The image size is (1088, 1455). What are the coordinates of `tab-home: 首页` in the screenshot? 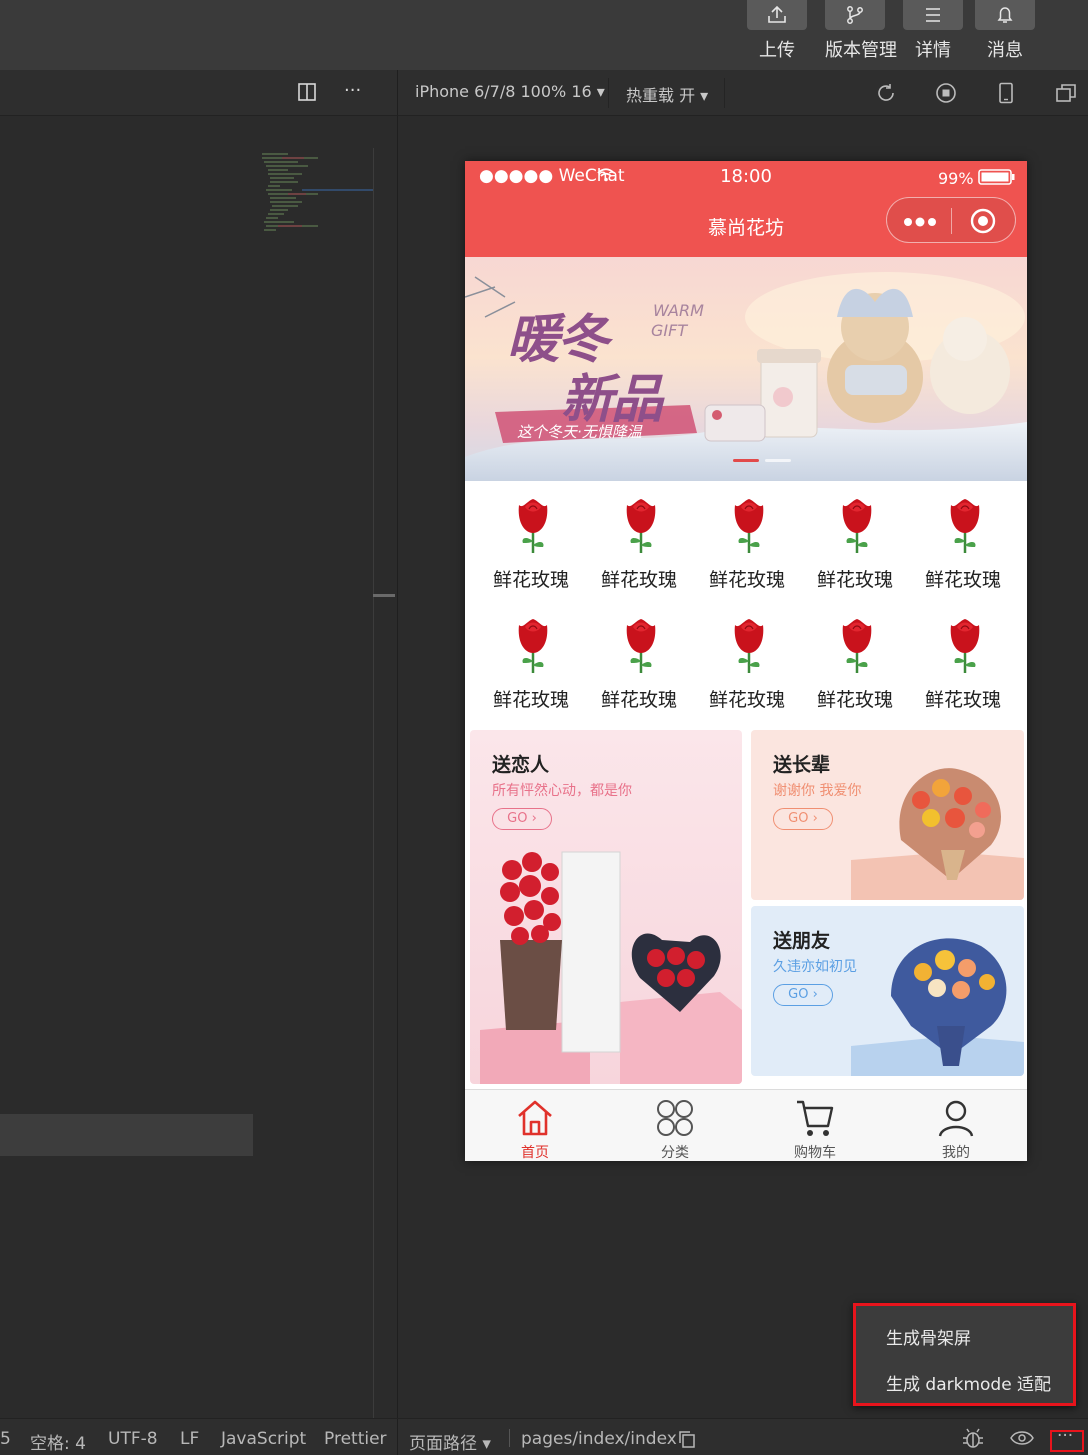 It's located at (535, 1125).